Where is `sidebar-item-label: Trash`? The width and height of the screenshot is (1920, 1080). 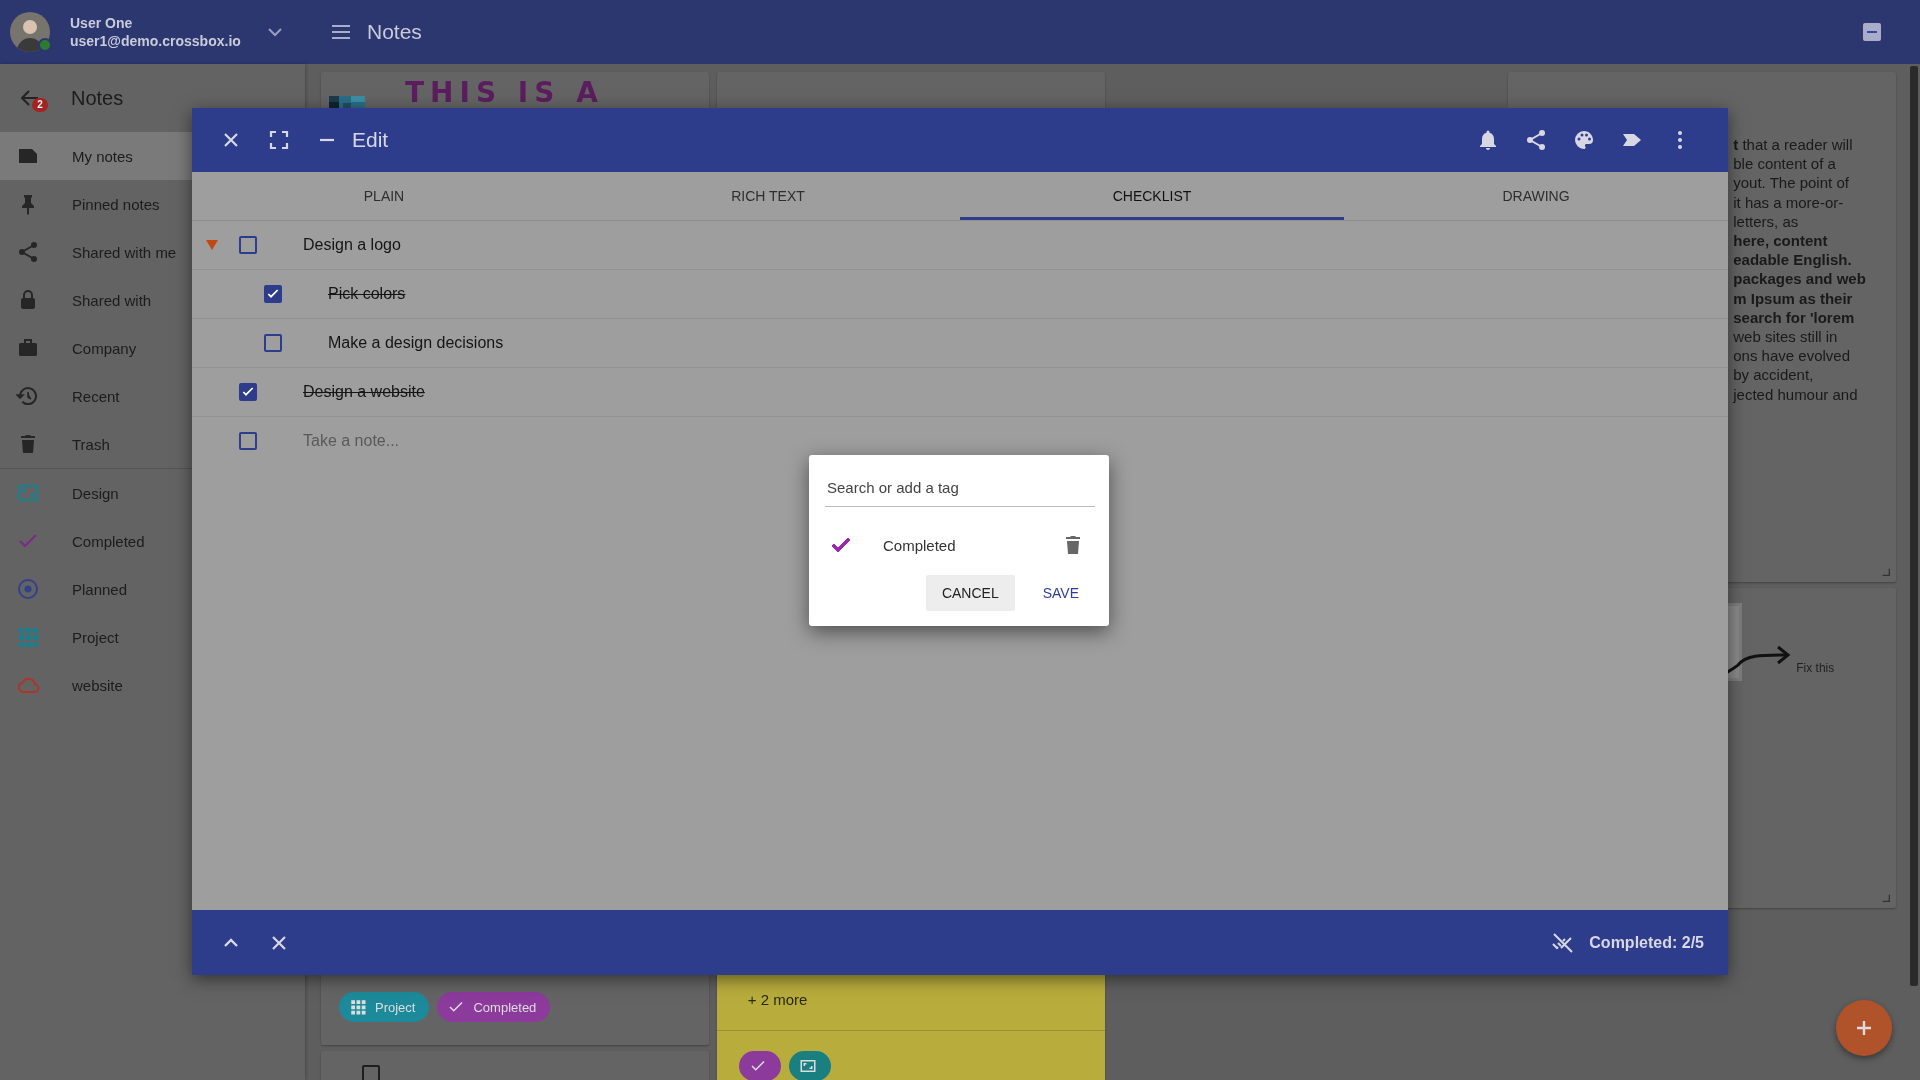 sidebar-item-label: Trash is located at coordinates (91, 444).